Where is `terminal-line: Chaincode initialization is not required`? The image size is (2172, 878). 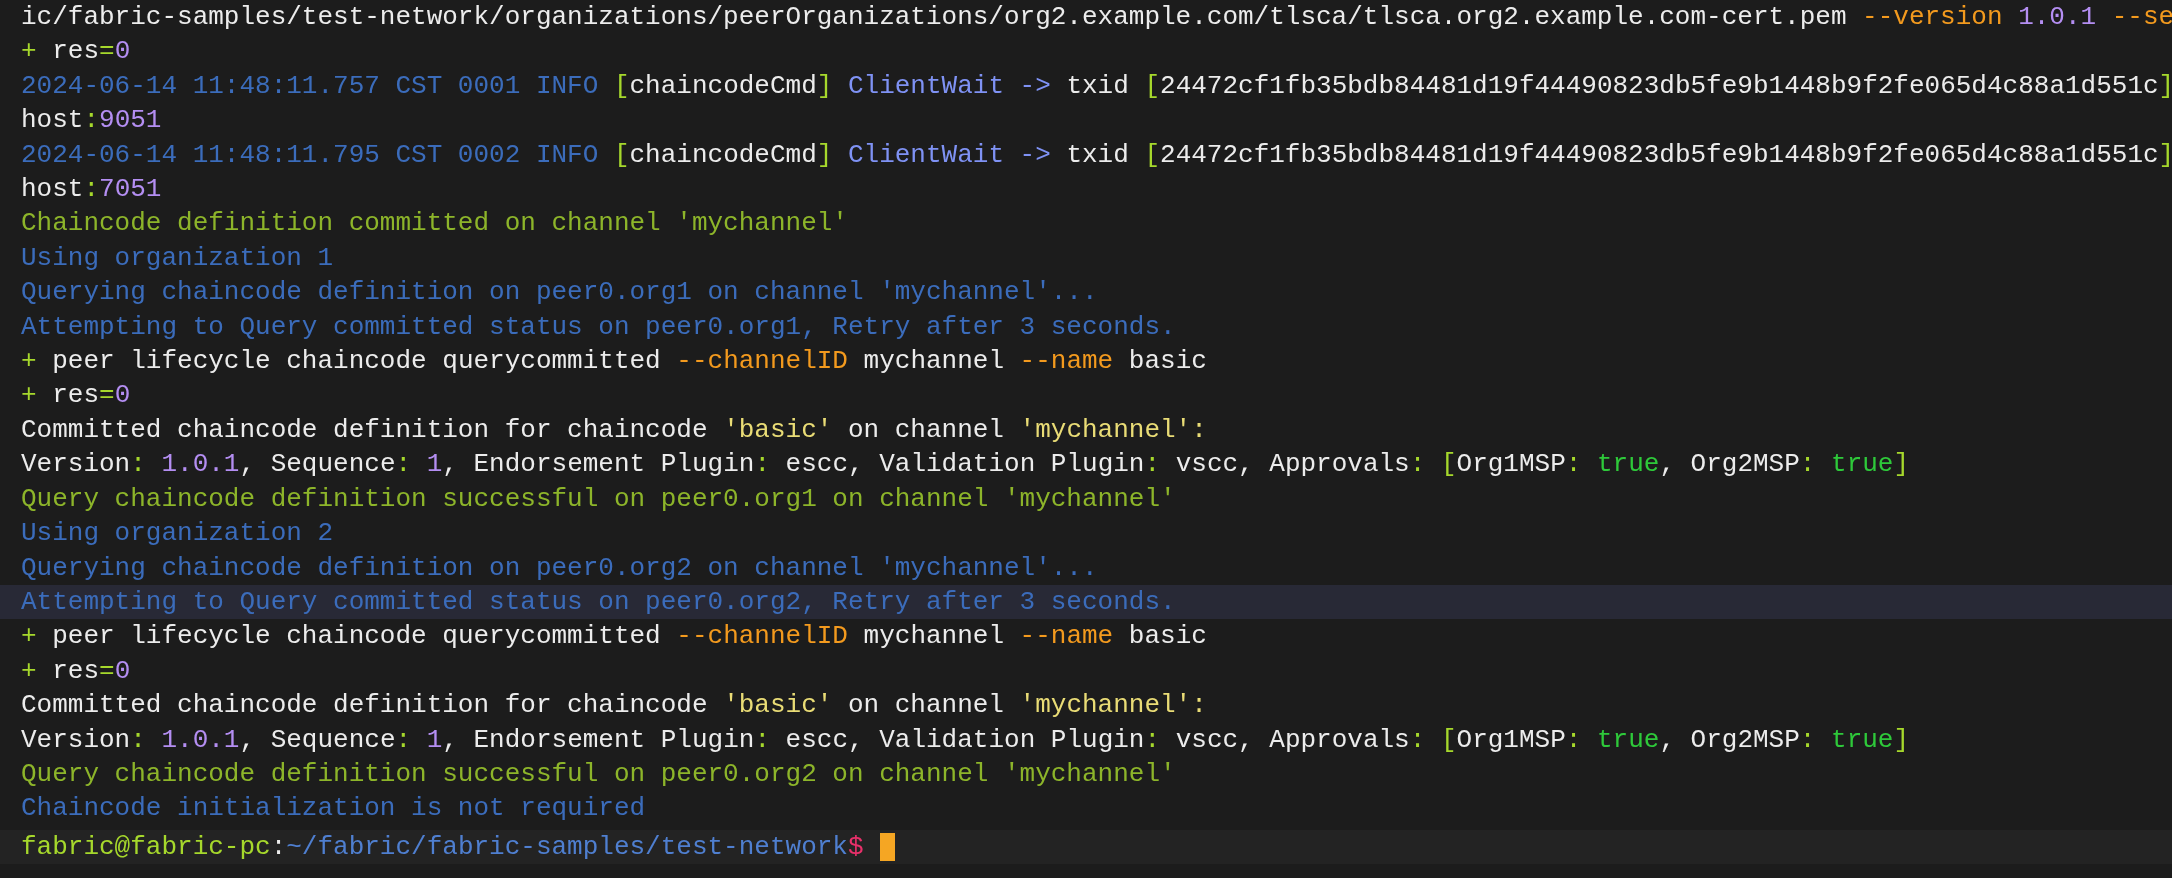 terminal-line: Chaincode initialization is not required is located at coordinates (333, 809).